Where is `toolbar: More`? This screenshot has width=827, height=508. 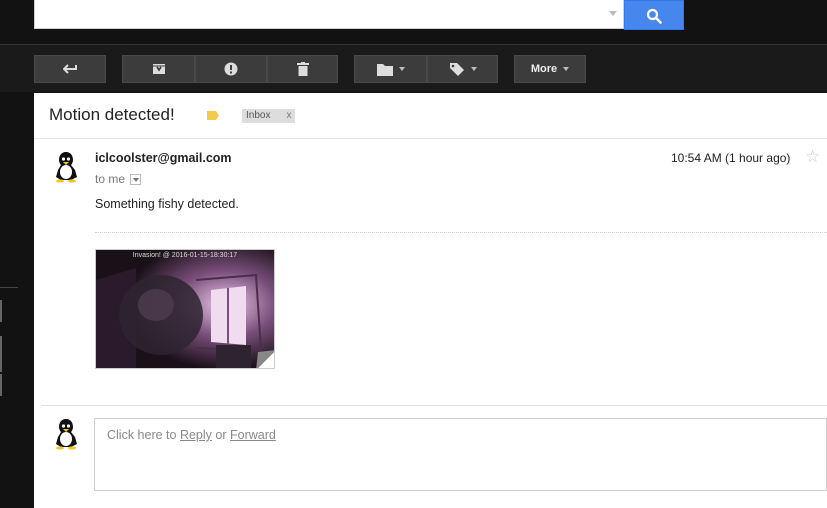 toolbar: More is located at coordinates (413, 68).